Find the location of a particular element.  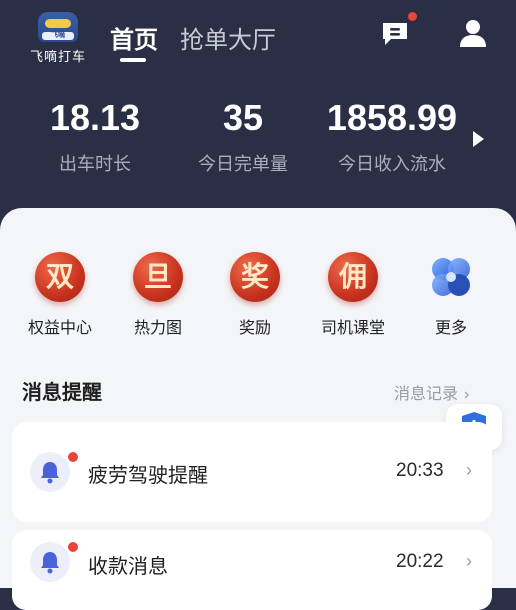

message-history-label: 消息记录 is located at coordinates (426, 394).